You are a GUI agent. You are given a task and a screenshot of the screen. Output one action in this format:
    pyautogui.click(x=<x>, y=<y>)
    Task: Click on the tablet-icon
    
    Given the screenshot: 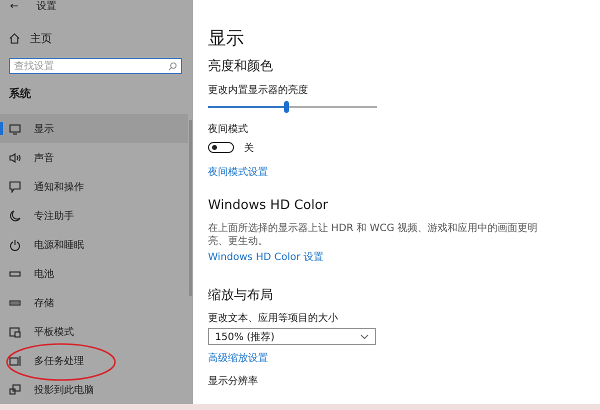 What is the action you would take?
    pyautogui.click(x=15, y=332)
    